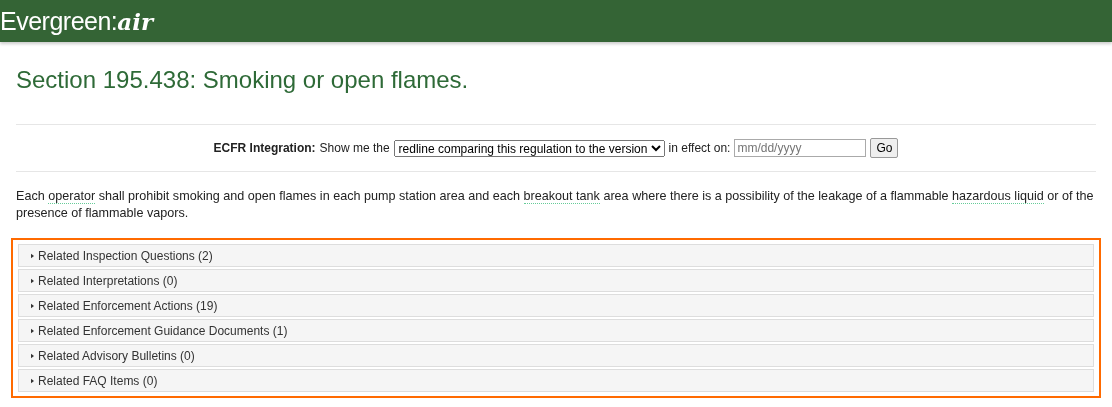 This screenshot has height=407, width=1112. What do you see at coordinates (556, 305) in the screenshot?
I see `accordion-item: Related Enforcement Actions (19)` at bounding box center [556, 305].